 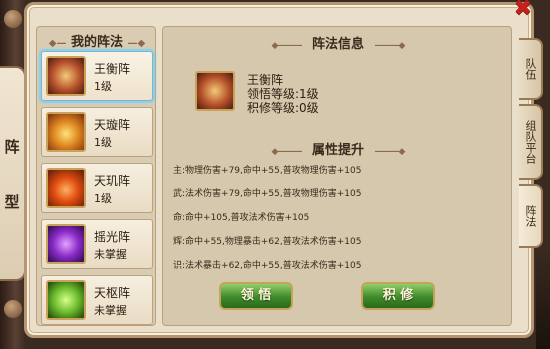 What do you see at coordinates (241, 218) in the screenshot?
I see `attribute-line: 命:命中+105,普攻法术伤害+105` at bounding box center [241, 218].